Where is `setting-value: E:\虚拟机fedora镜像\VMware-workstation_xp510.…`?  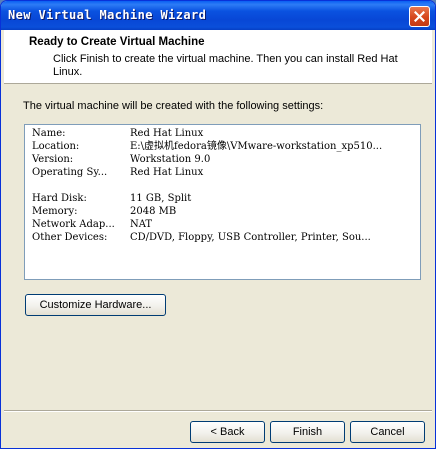 setting-value: E:\虚拟机fedora镜像\VMware-workstation_xp510.… is located at coordinates (256, 146).